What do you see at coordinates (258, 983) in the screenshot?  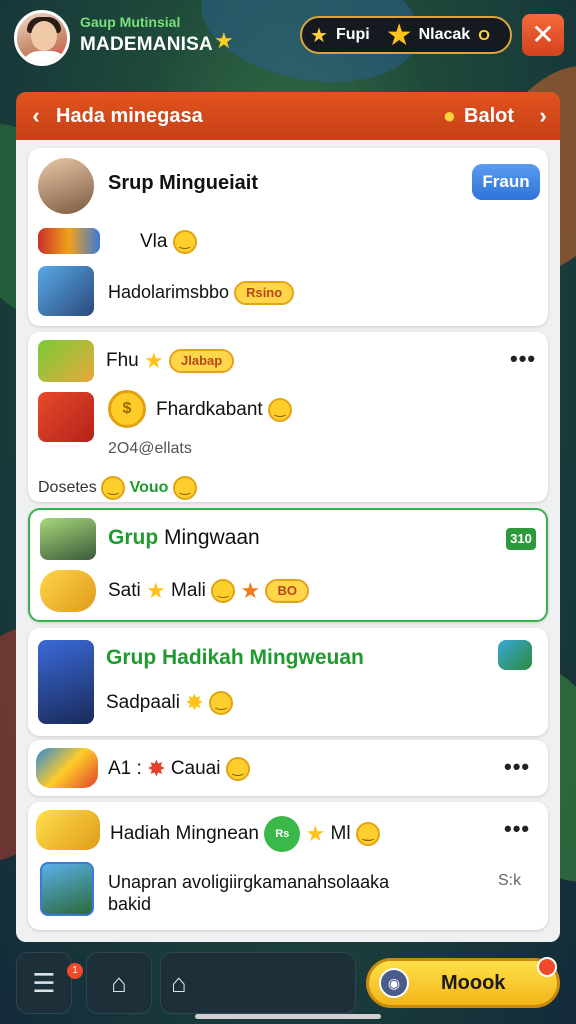 I see `nav-shop-button: ⌂` at bounding box center [258, 983].